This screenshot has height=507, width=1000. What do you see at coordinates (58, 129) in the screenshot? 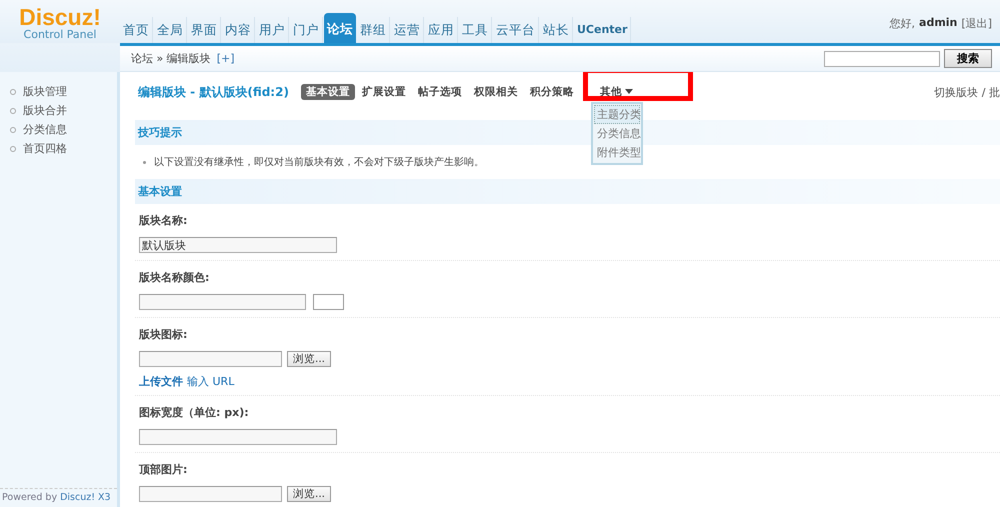
I see `sidebar-item: 分类信息` at bounding box center [58, 129].